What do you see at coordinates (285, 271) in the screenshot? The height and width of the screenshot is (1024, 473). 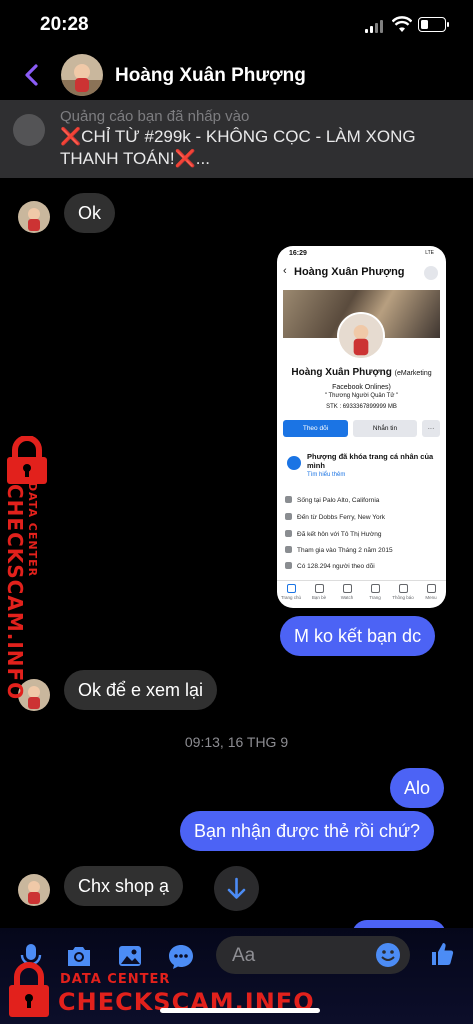 I see `photo-back-icon: ‹` at bounding box center [285, 271].